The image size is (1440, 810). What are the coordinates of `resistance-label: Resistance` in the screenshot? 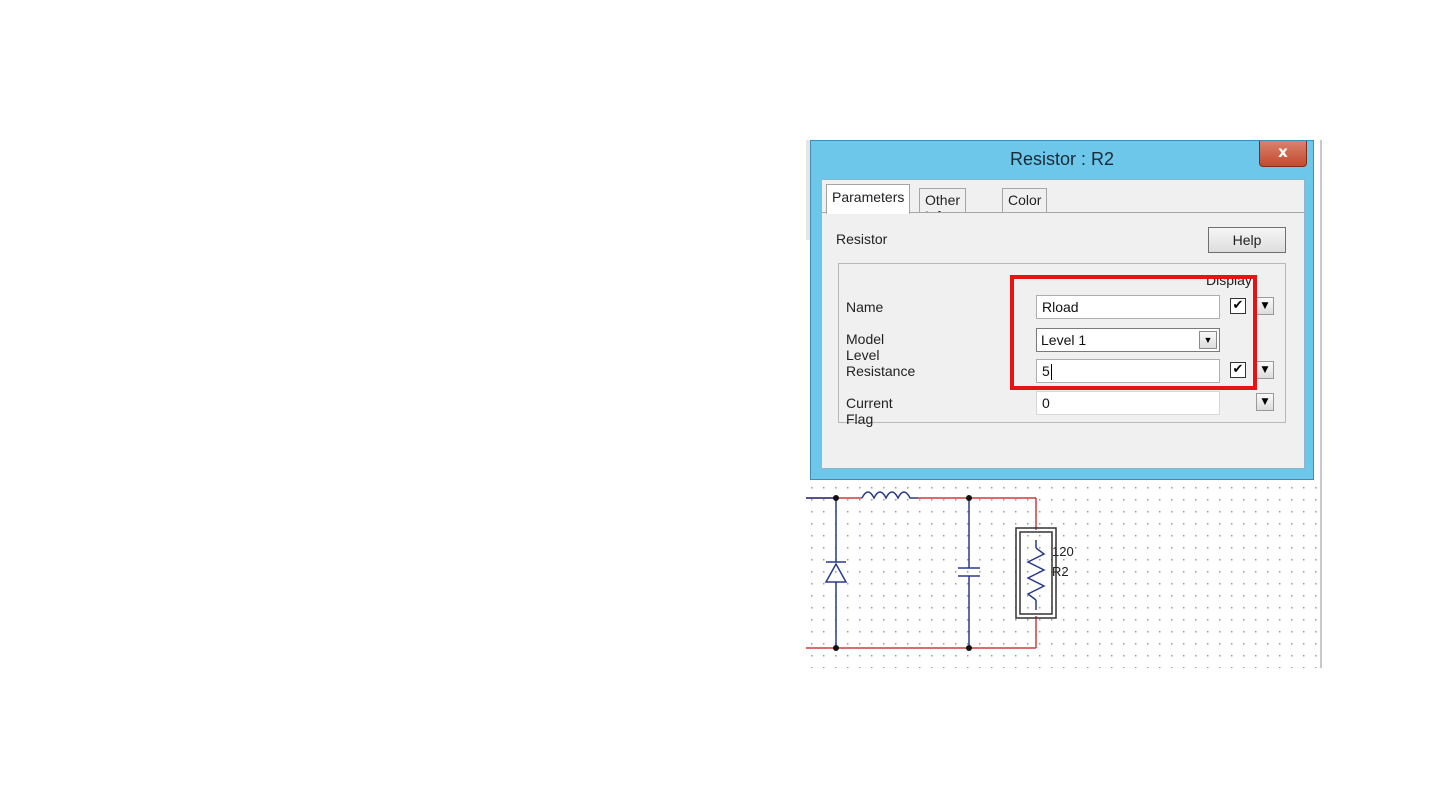 It's located at (881, 371).